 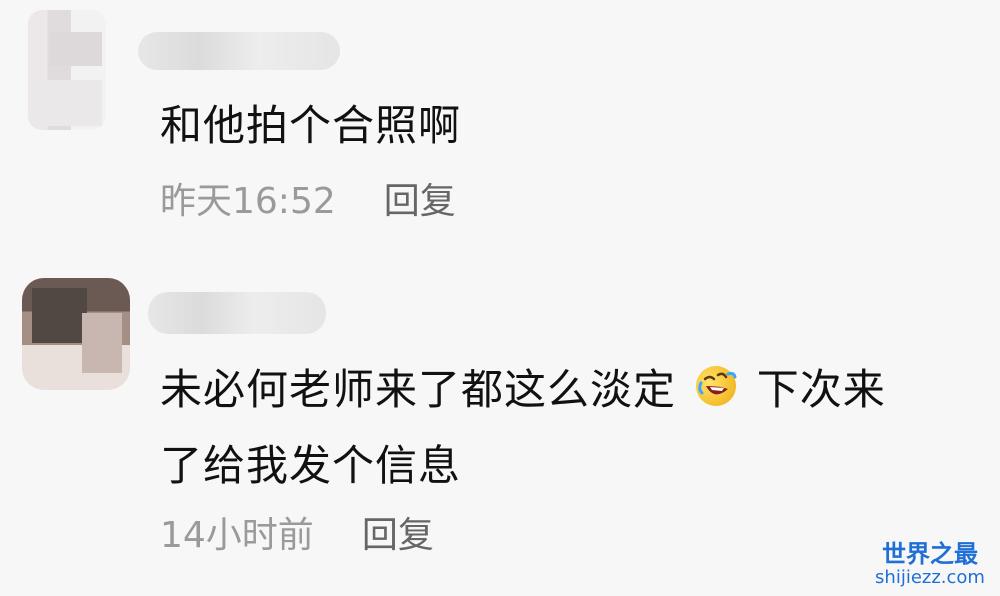 I want to click on timestamp: 昨天16:52, so click(x=248, y=201).